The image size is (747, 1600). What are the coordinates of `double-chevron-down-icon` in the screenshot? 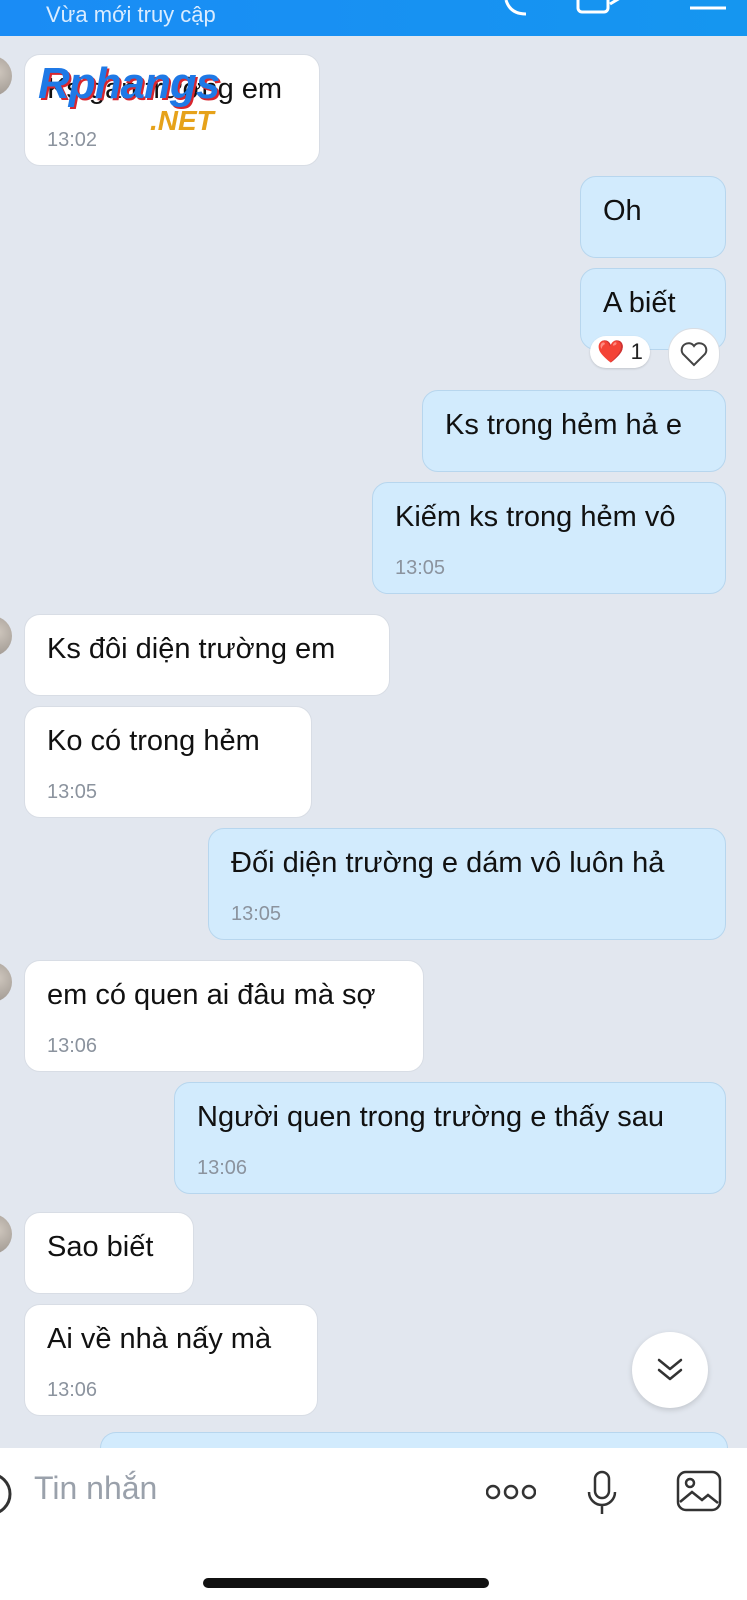 It's located at (670, 1369).